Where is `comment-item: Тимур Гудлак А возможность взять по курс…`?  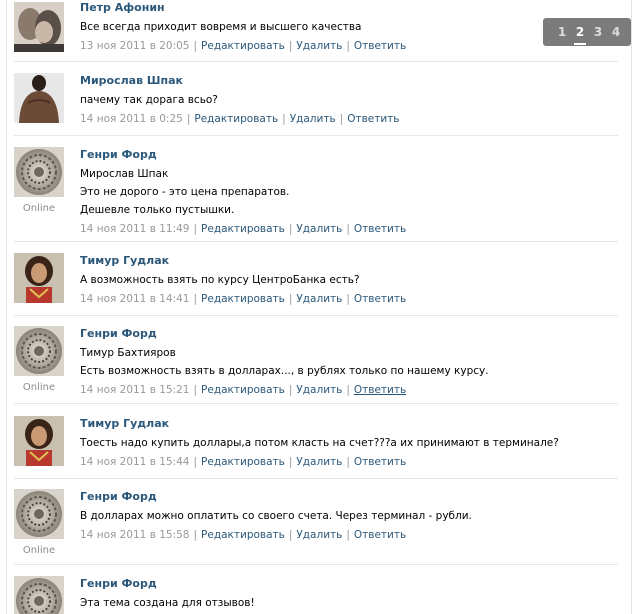 comment-item: Тимур Гудлак А возможность взять по курс… is located at coordinates (316, 282).